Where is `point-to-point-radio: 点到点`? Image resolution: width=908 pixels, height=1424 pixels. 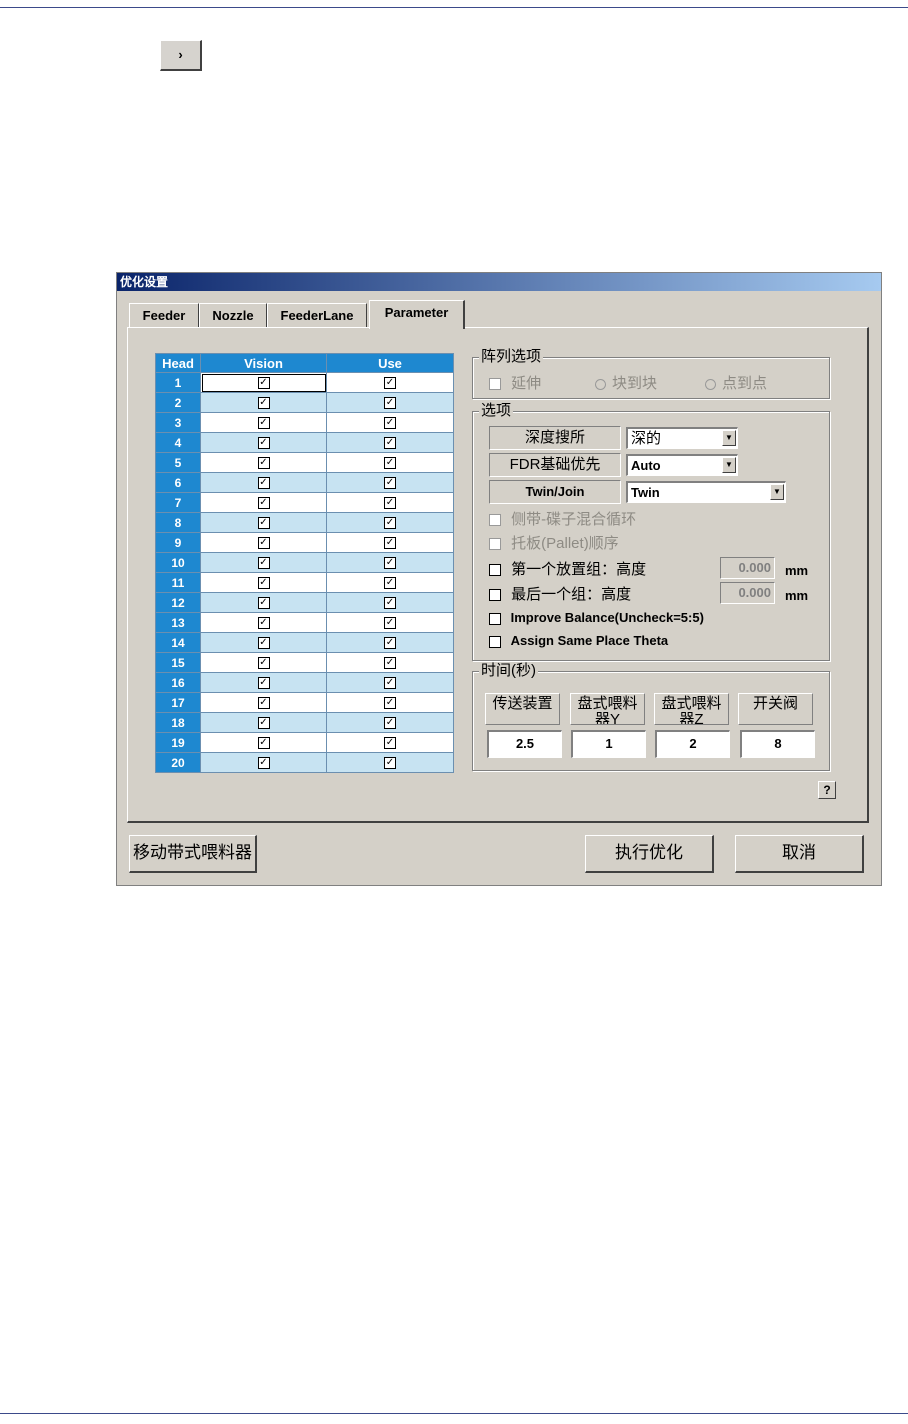
point-to-point-radio: 点到点 is located at coordinates (736, 384).